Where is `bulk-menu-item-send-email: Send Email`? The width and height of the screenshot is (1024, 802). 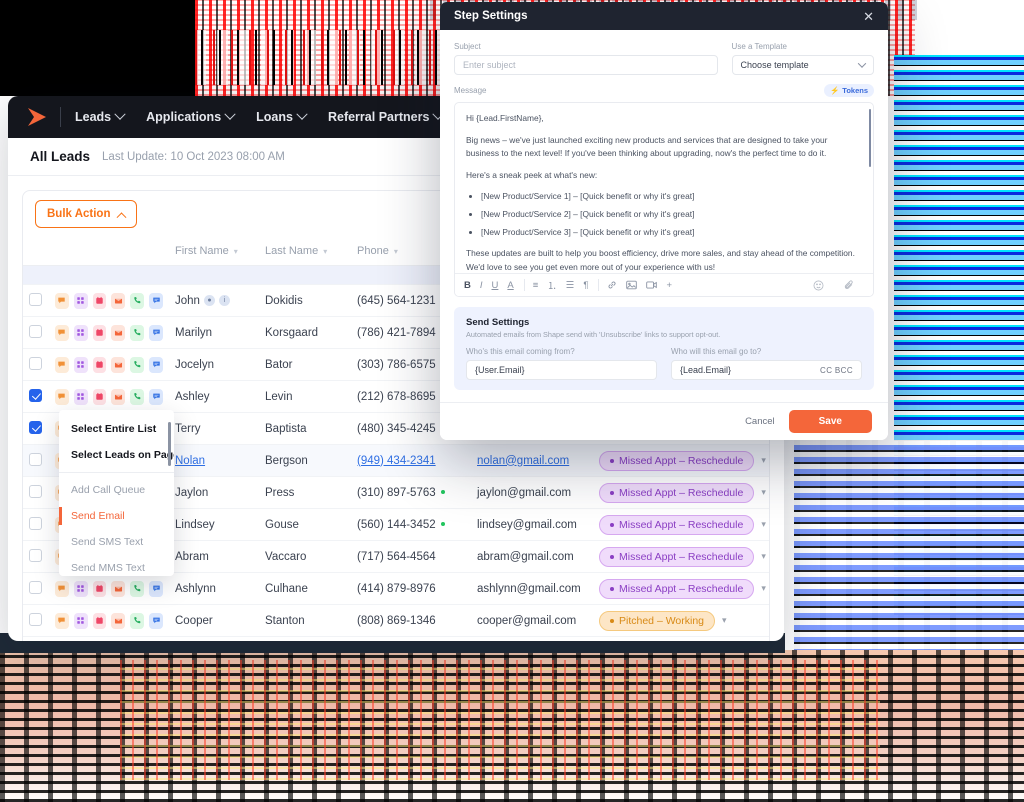
bulk-menu-item-send-email: Send Email is located at coordinates (116, 516).